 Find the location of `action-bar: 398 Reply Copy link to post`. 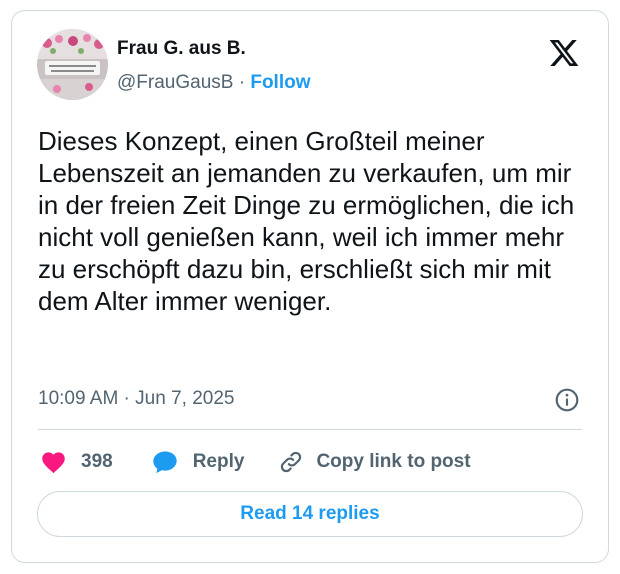

action-bar: 398 Reply Copy link to post is located at coordinates (255, 462).